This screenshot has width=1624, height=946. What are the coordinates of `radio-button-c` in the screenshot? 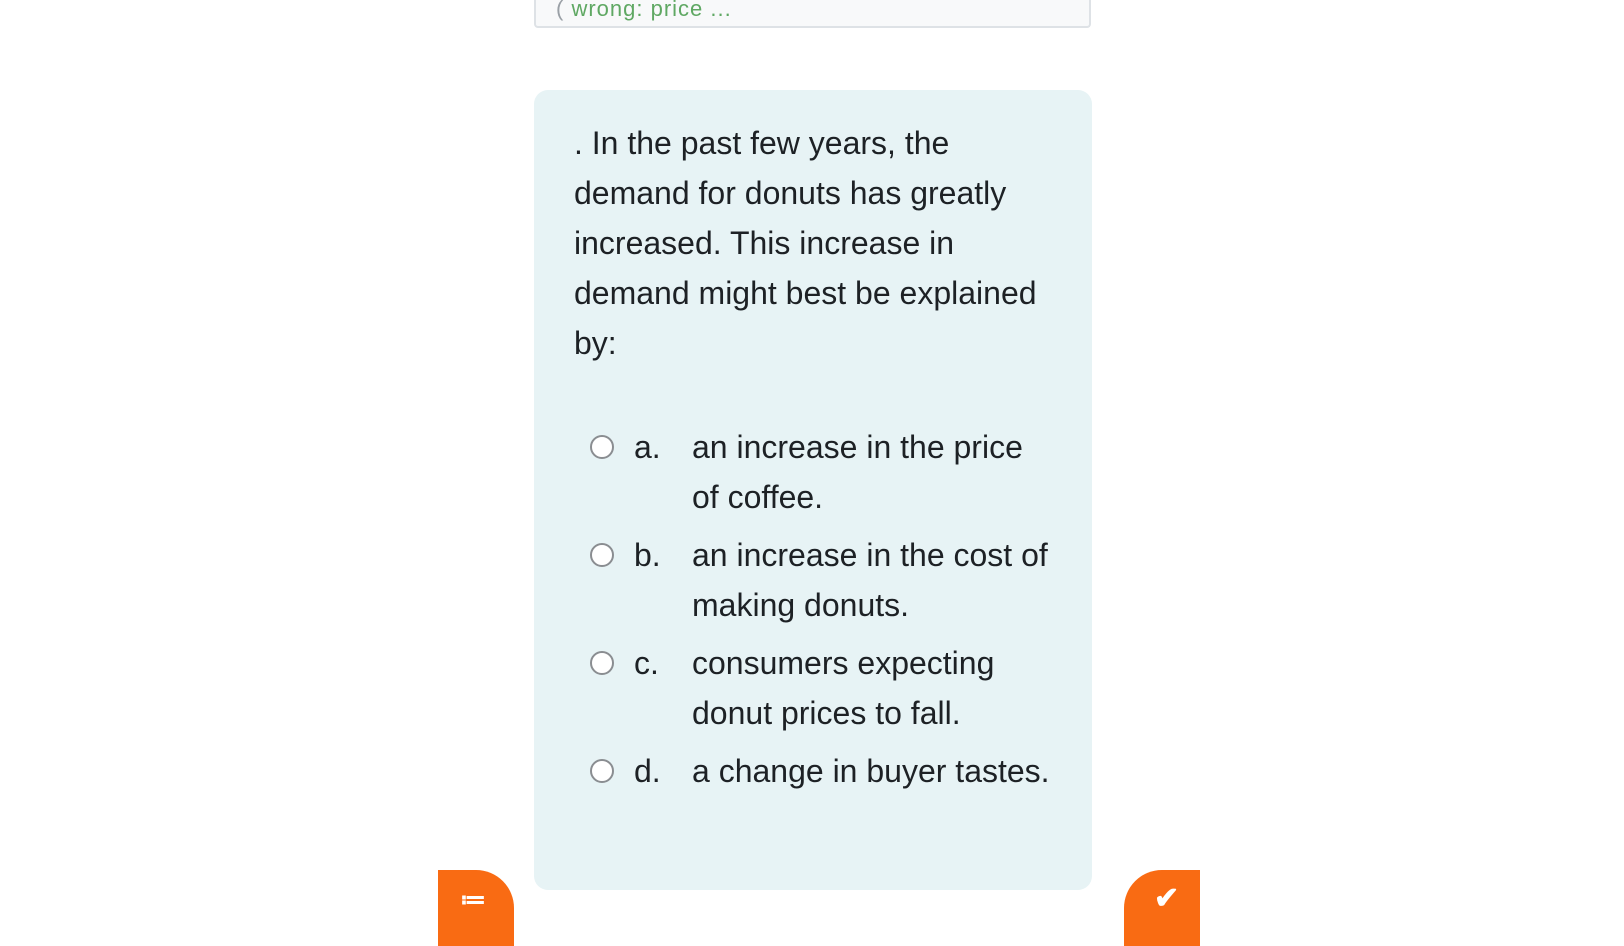 It's located at (602, 663).